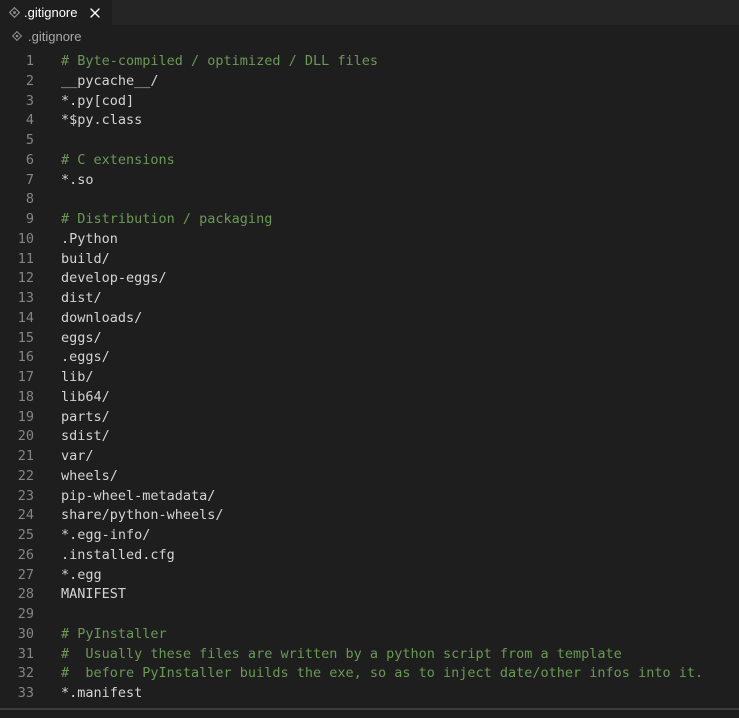 The image size is (739, 718). Describe the element at coordinates (369, 398) in the screenshot. I see `code-line: 18 lib64/` at that location.